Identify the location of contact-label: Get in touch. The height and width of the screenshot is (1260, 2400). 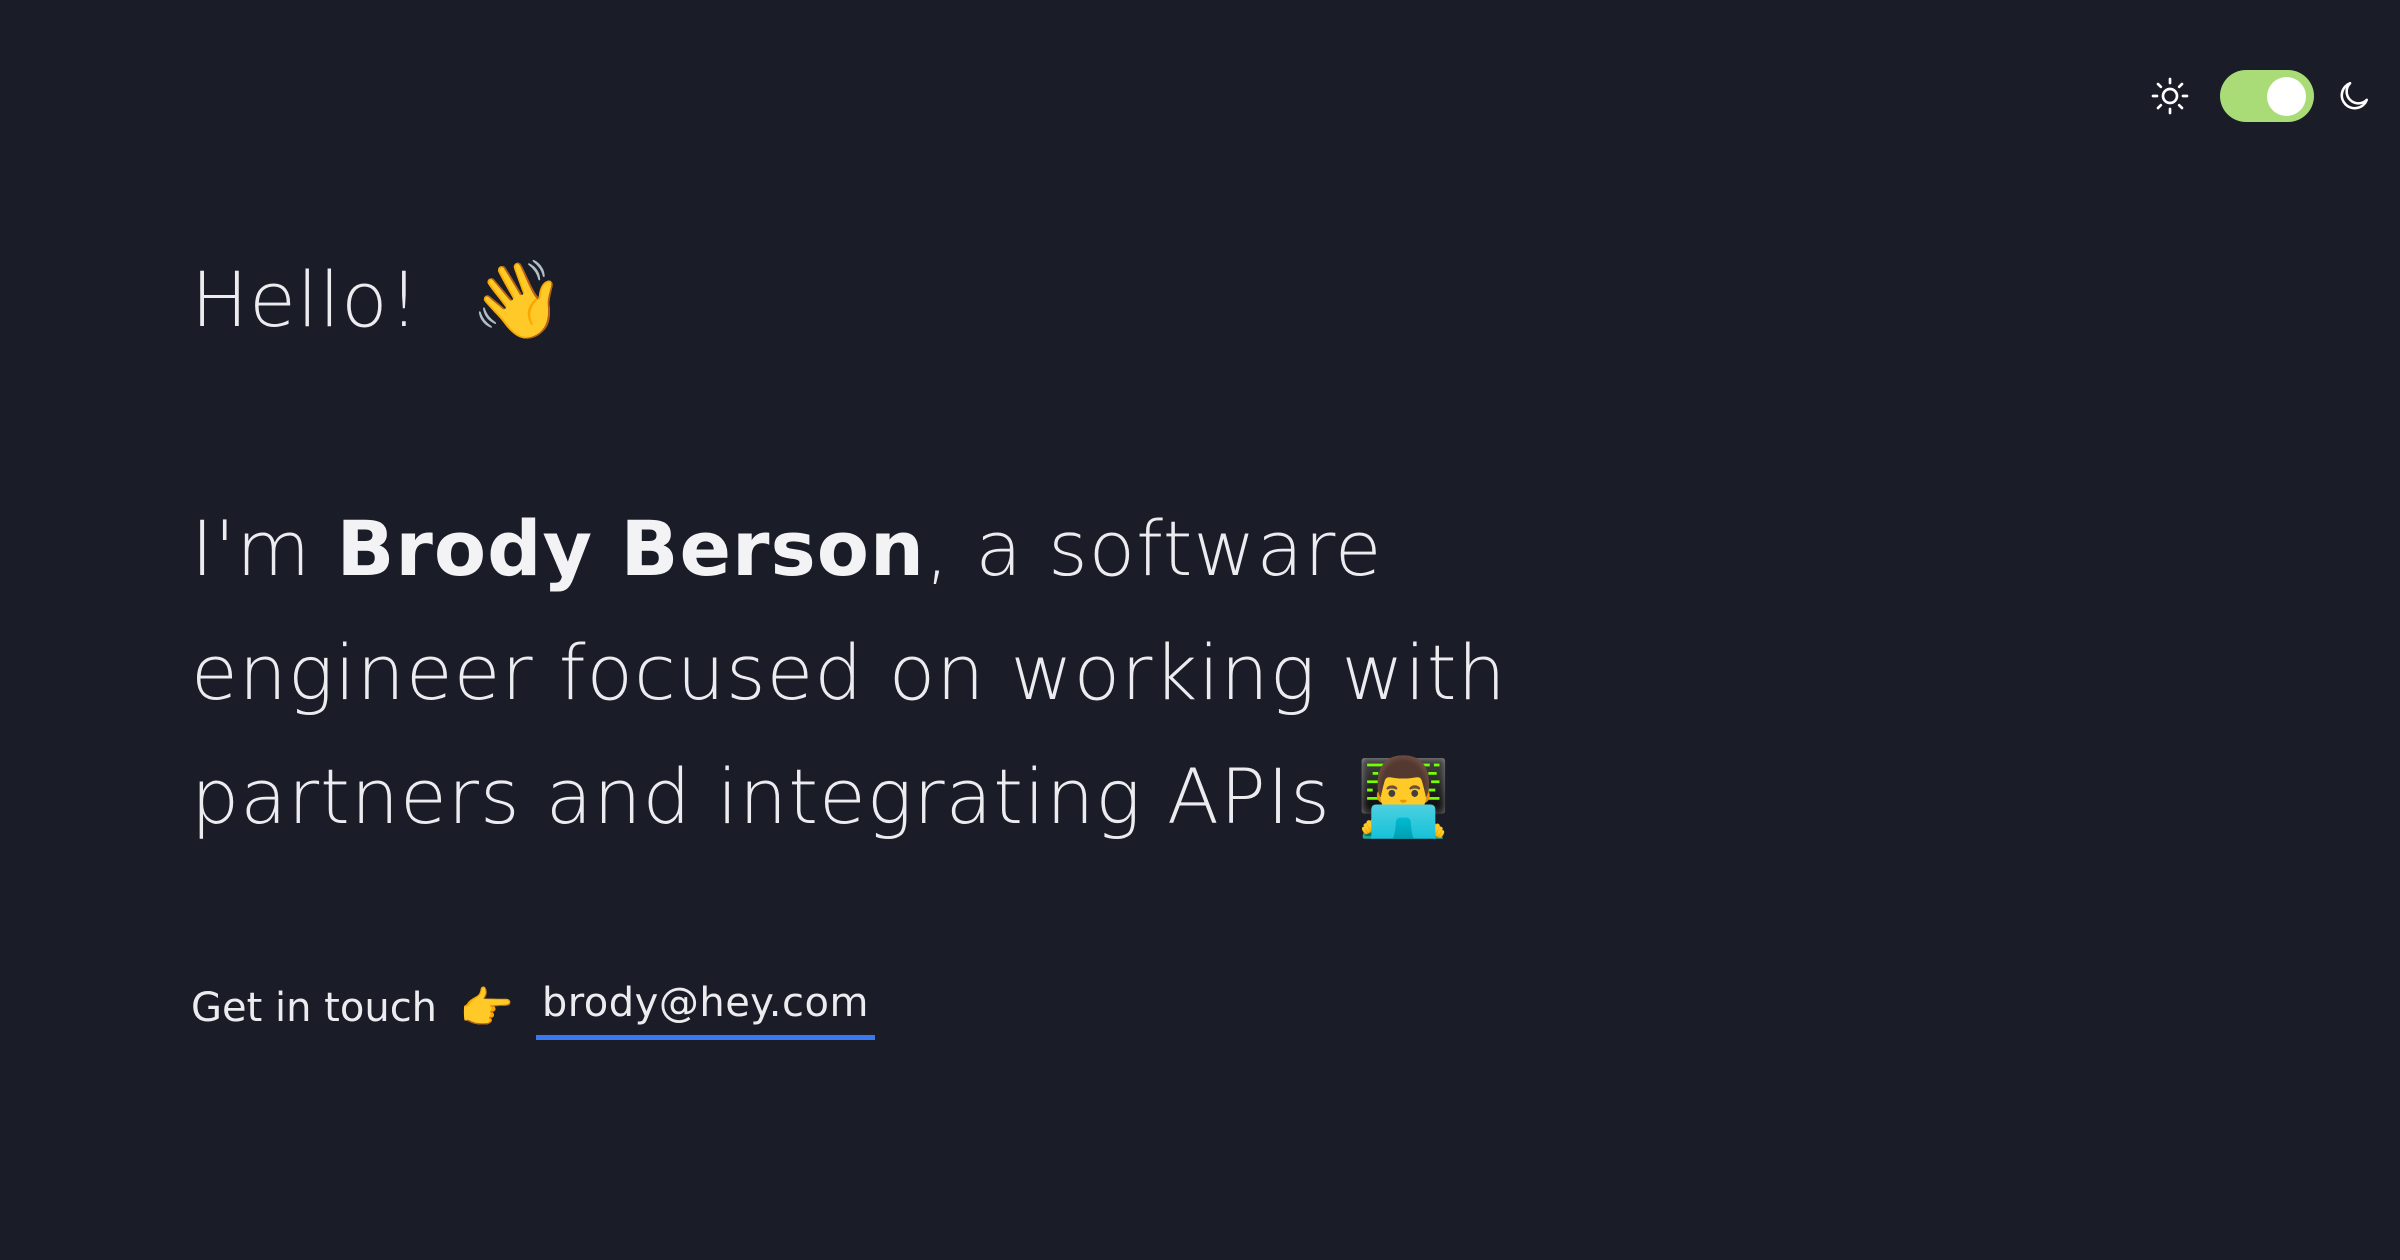
(314, 1007).